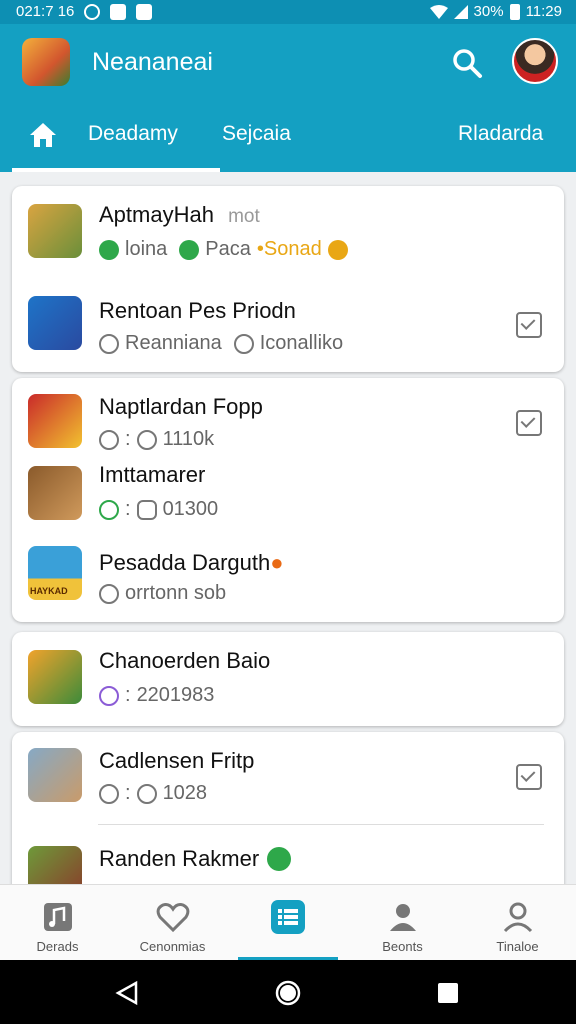  What do you see at coordinates (45, 11) in the screenshot?
I see `status-time-left: 021:7 16` at bounding box center [45, 11].